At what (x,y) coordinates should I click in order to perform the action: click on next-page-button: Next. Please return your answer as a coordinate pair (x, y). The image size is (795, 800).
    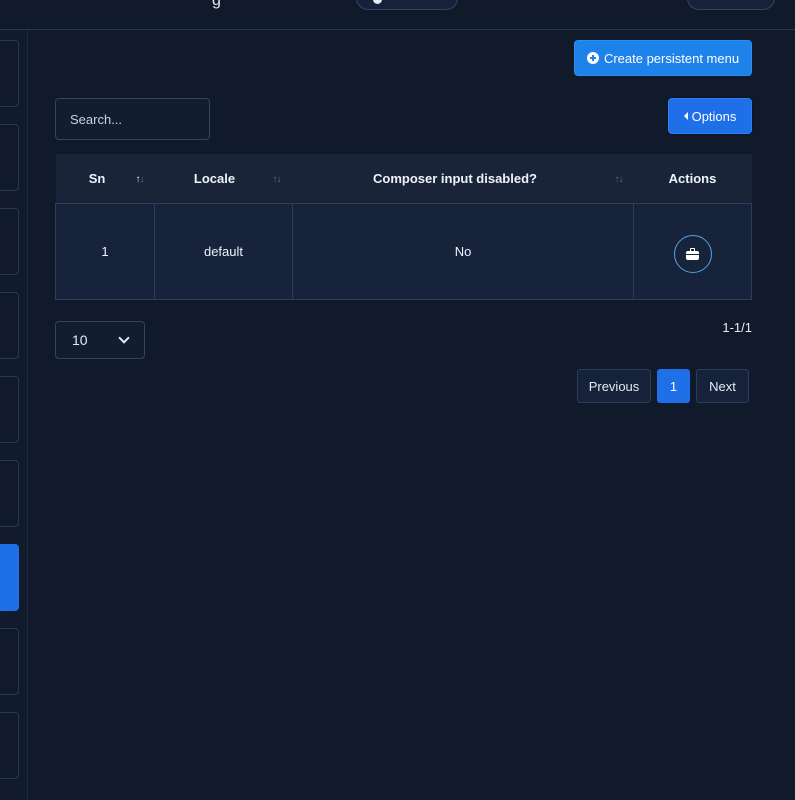
    Looking at the image, I should click on (722, 386).